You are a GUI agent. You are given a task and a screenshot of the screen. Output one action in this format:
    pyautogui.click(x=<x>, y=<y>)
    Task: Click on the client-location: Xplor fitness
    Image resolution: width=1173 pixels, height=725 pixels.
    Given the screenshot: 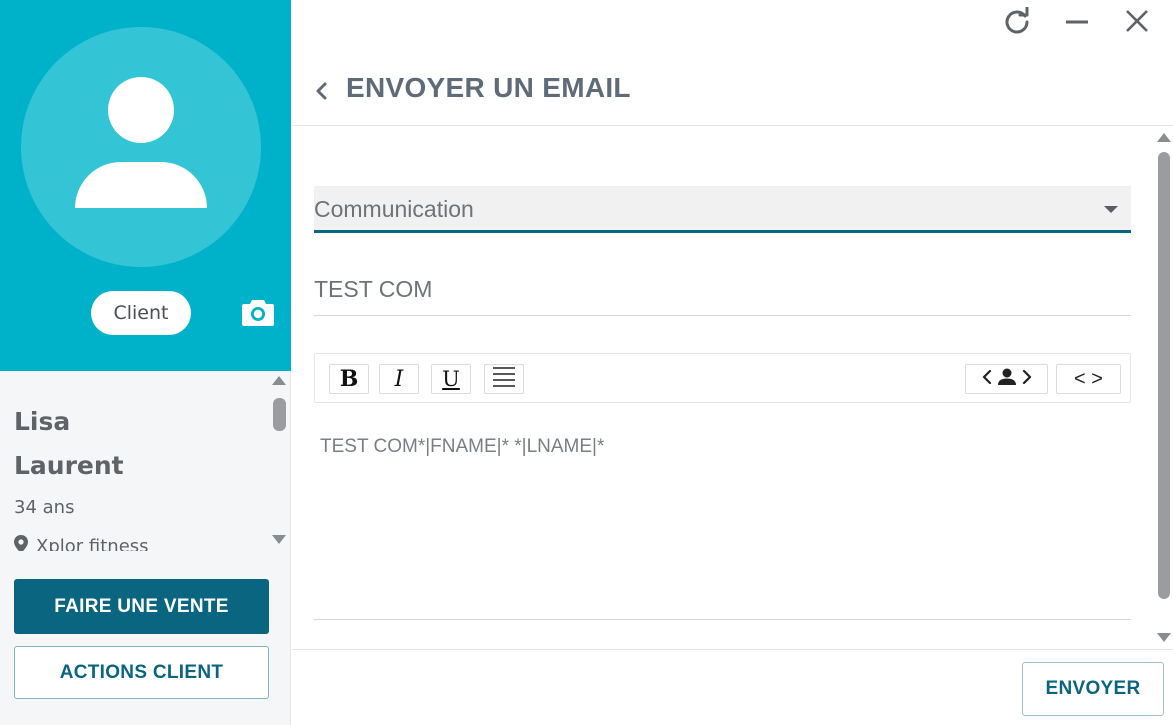 What is the action you would take?
    pyautogui.click(x=81, y=543)
    